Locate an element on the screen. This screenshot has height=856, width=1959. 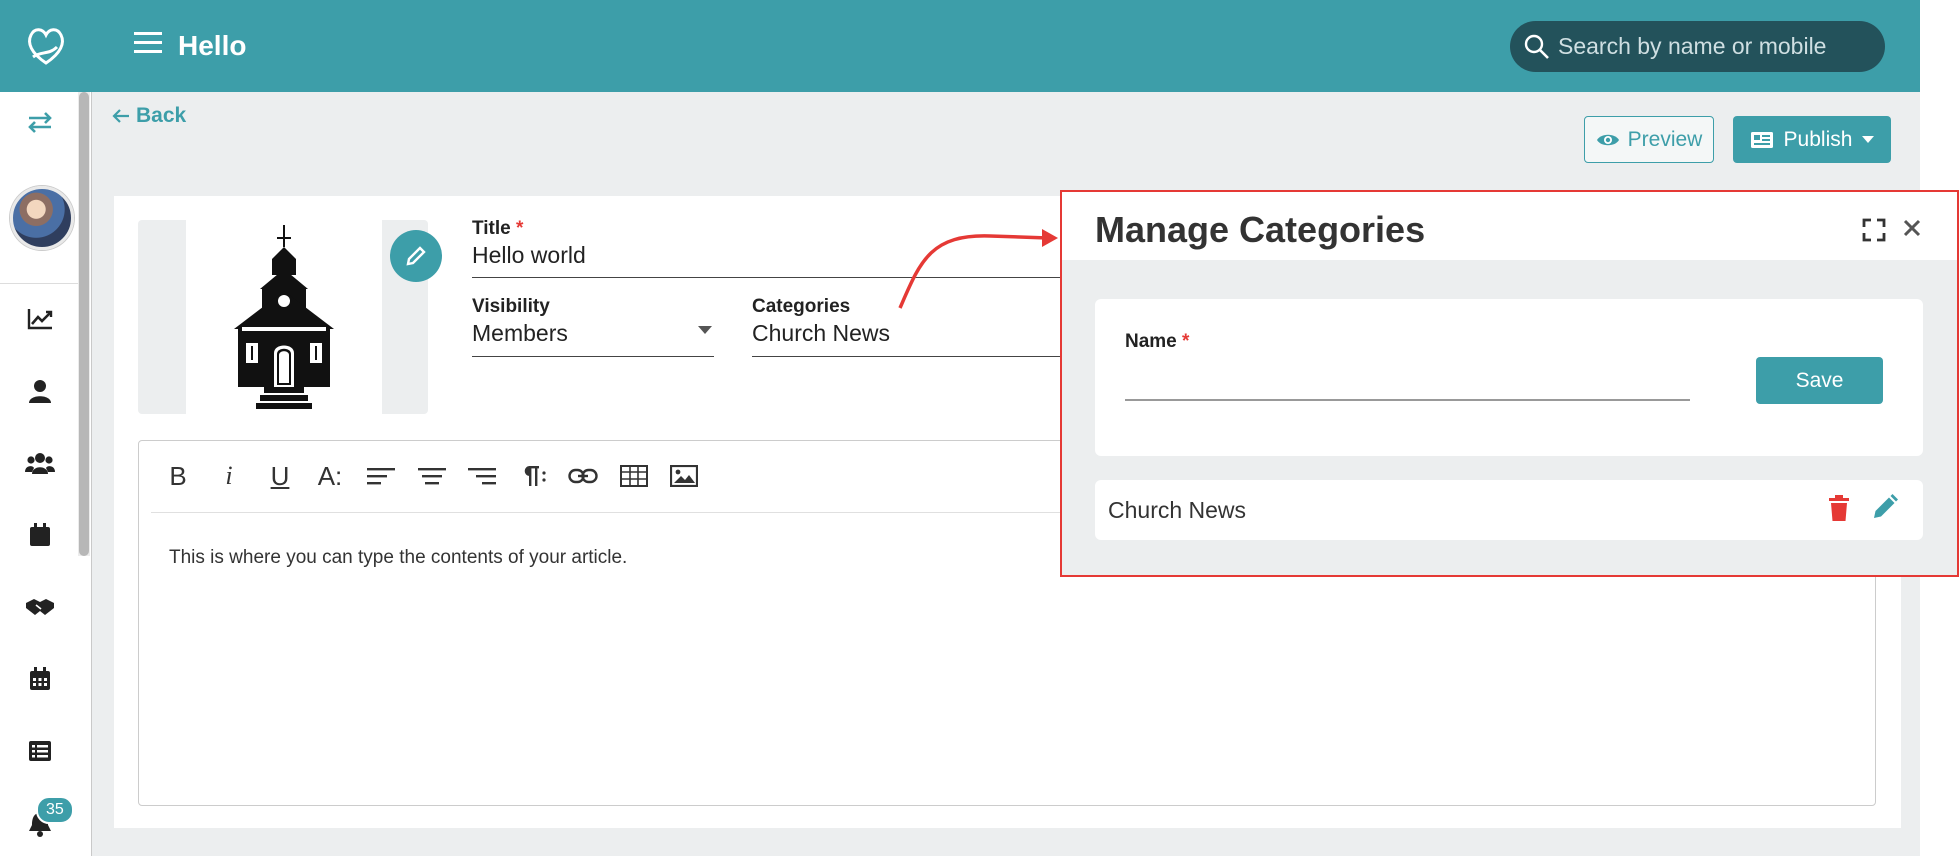
align-left-icon is located at coordinates (381, 476).